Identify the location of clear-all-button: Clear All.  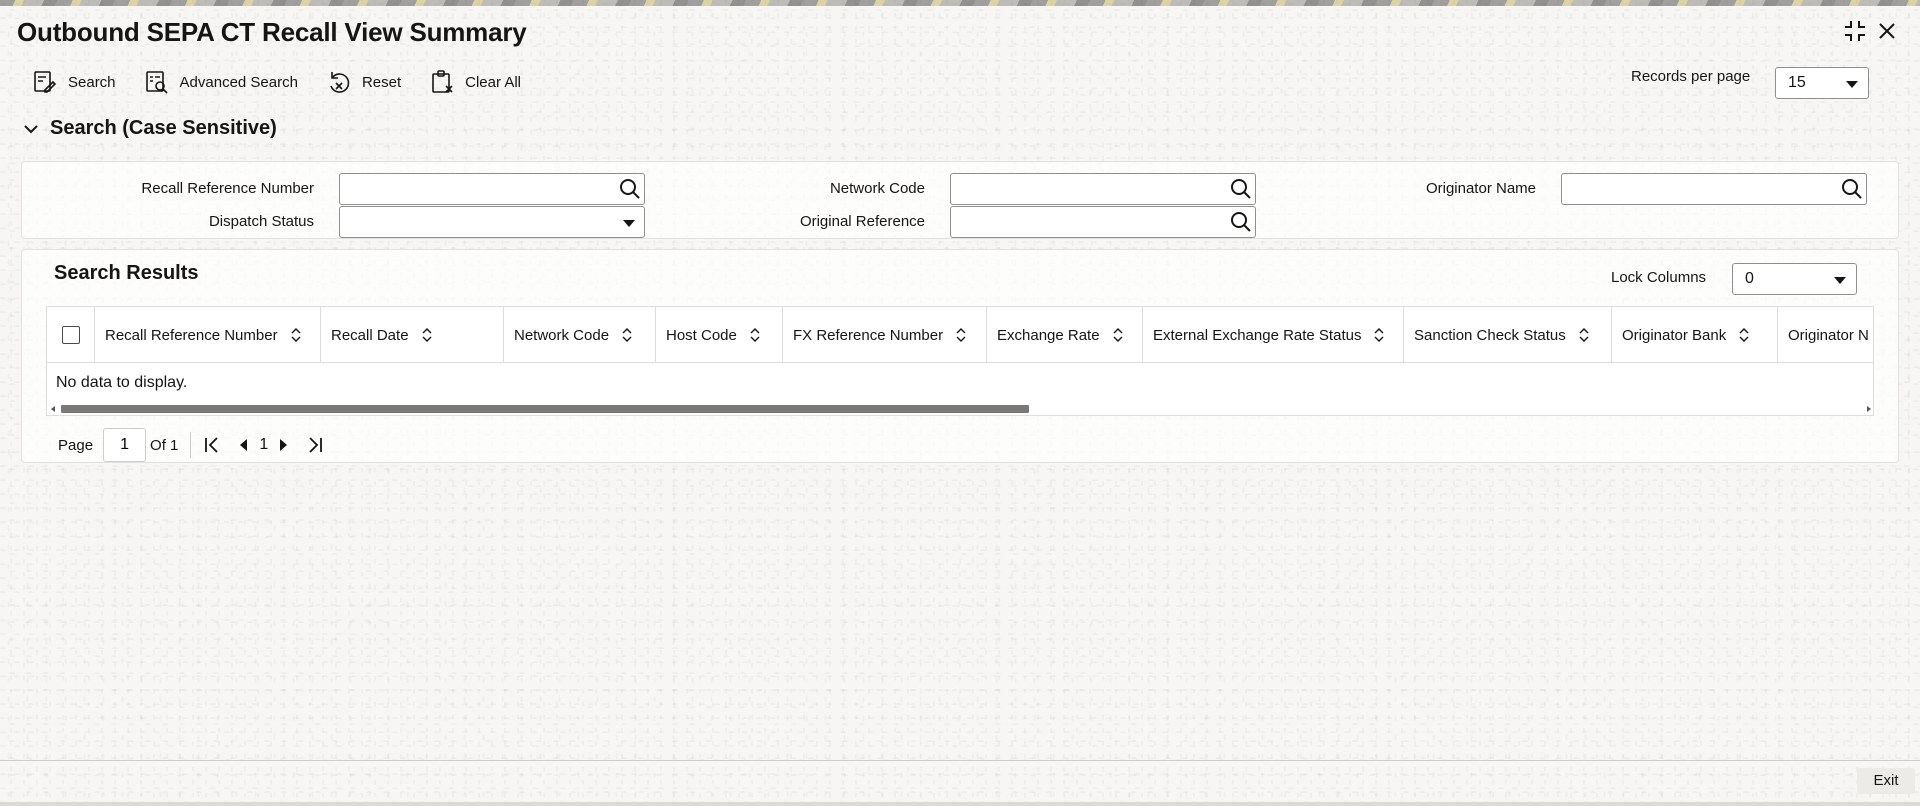
(475, 82).